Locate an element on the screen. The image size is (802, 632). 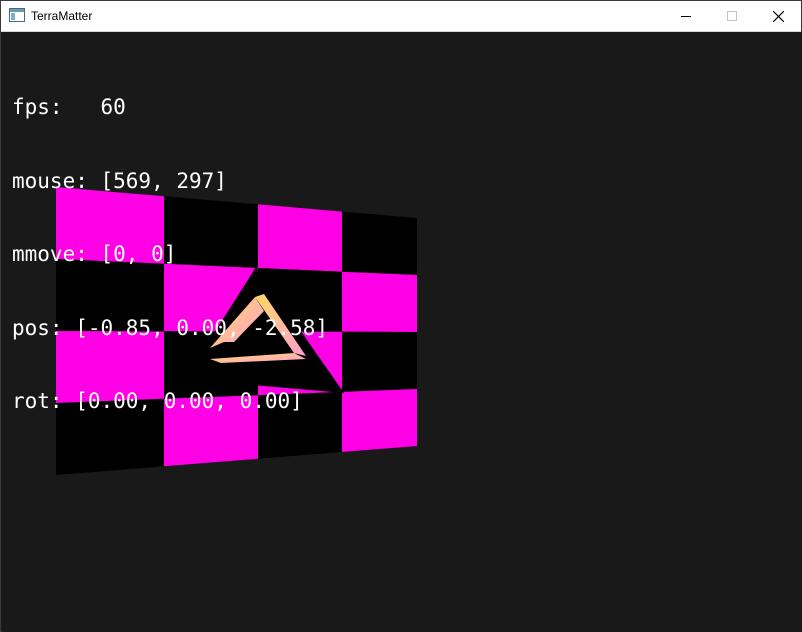
mouse-readout: mouse: [569, 297] is located at coordinates (119, 180).